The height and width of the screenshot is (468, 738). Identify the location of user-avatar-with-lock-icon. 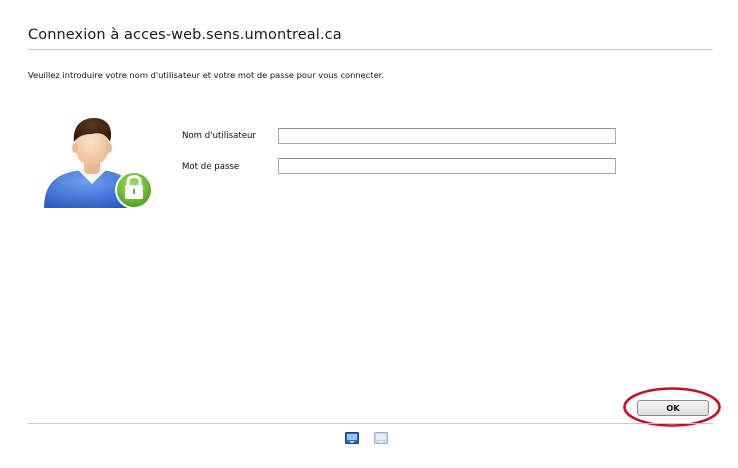
(98, 163).